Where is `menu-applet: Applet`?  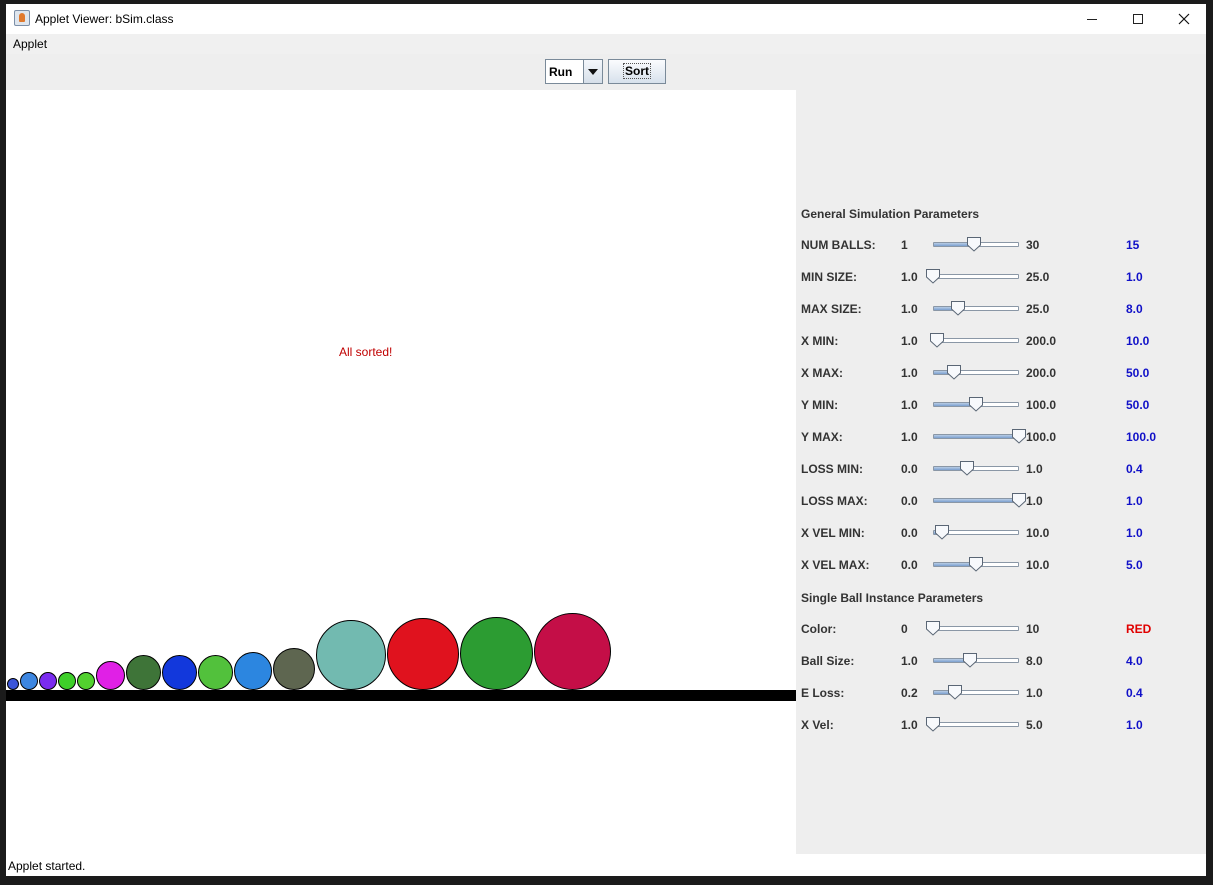
menu-applet: Applet is located at coordinates (30, 44).